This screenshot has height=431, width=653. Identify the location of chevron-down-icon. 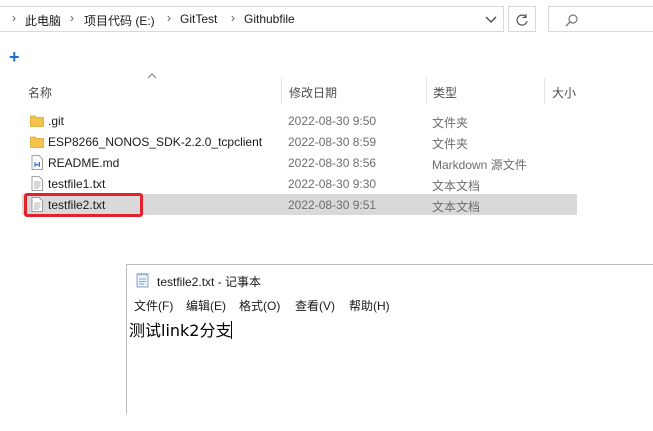
(491, 19).